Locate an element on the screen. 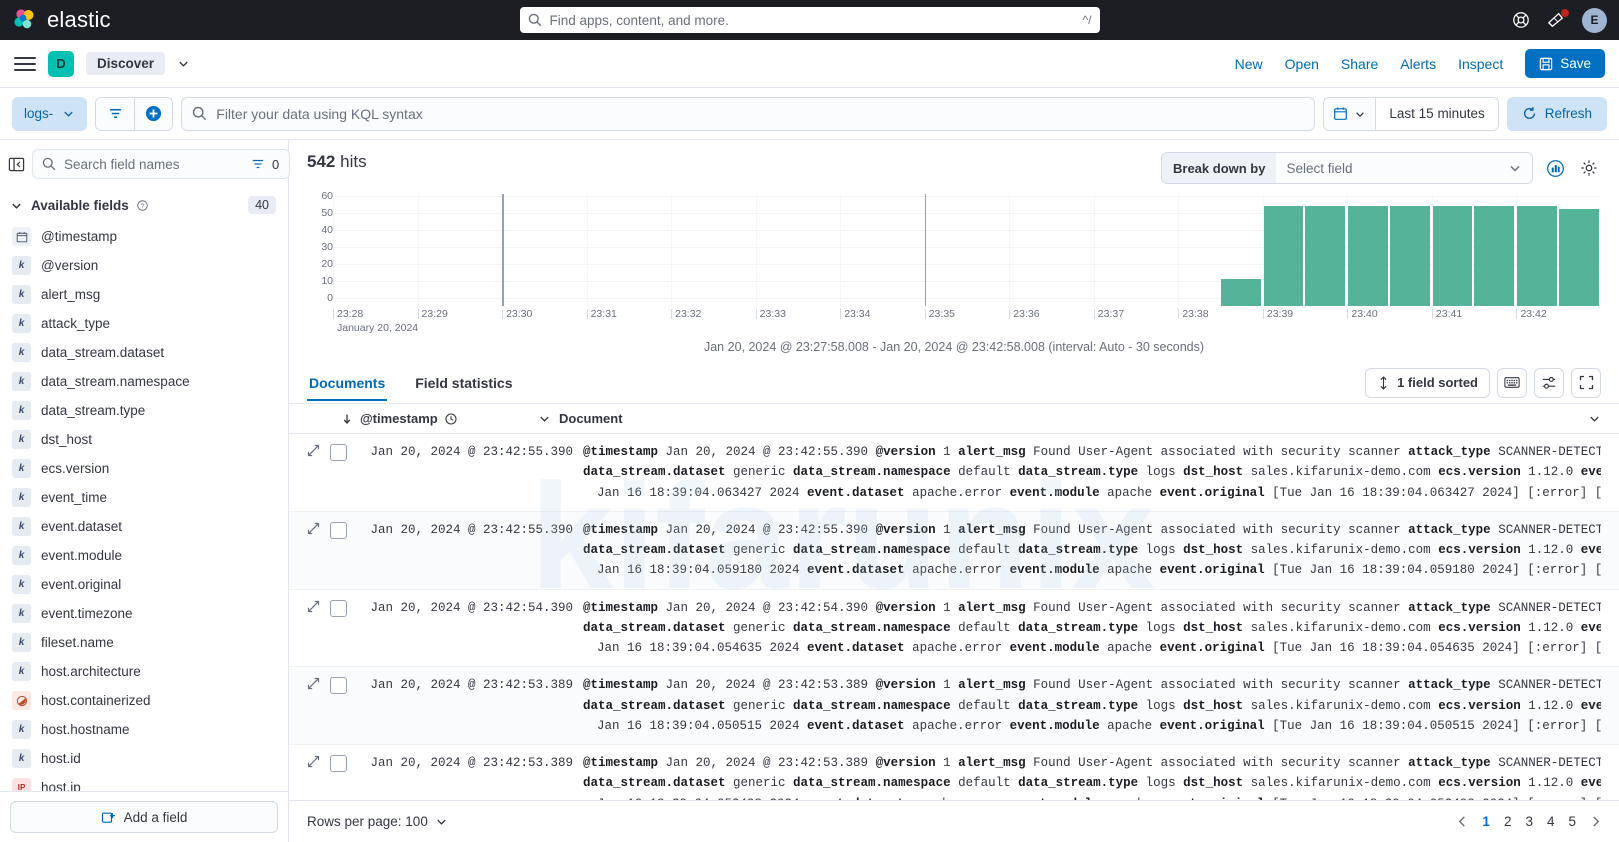 This screenshot has width=1619, height=842. breakdown-field-select: Select field is located at coordinates (1404, 168).